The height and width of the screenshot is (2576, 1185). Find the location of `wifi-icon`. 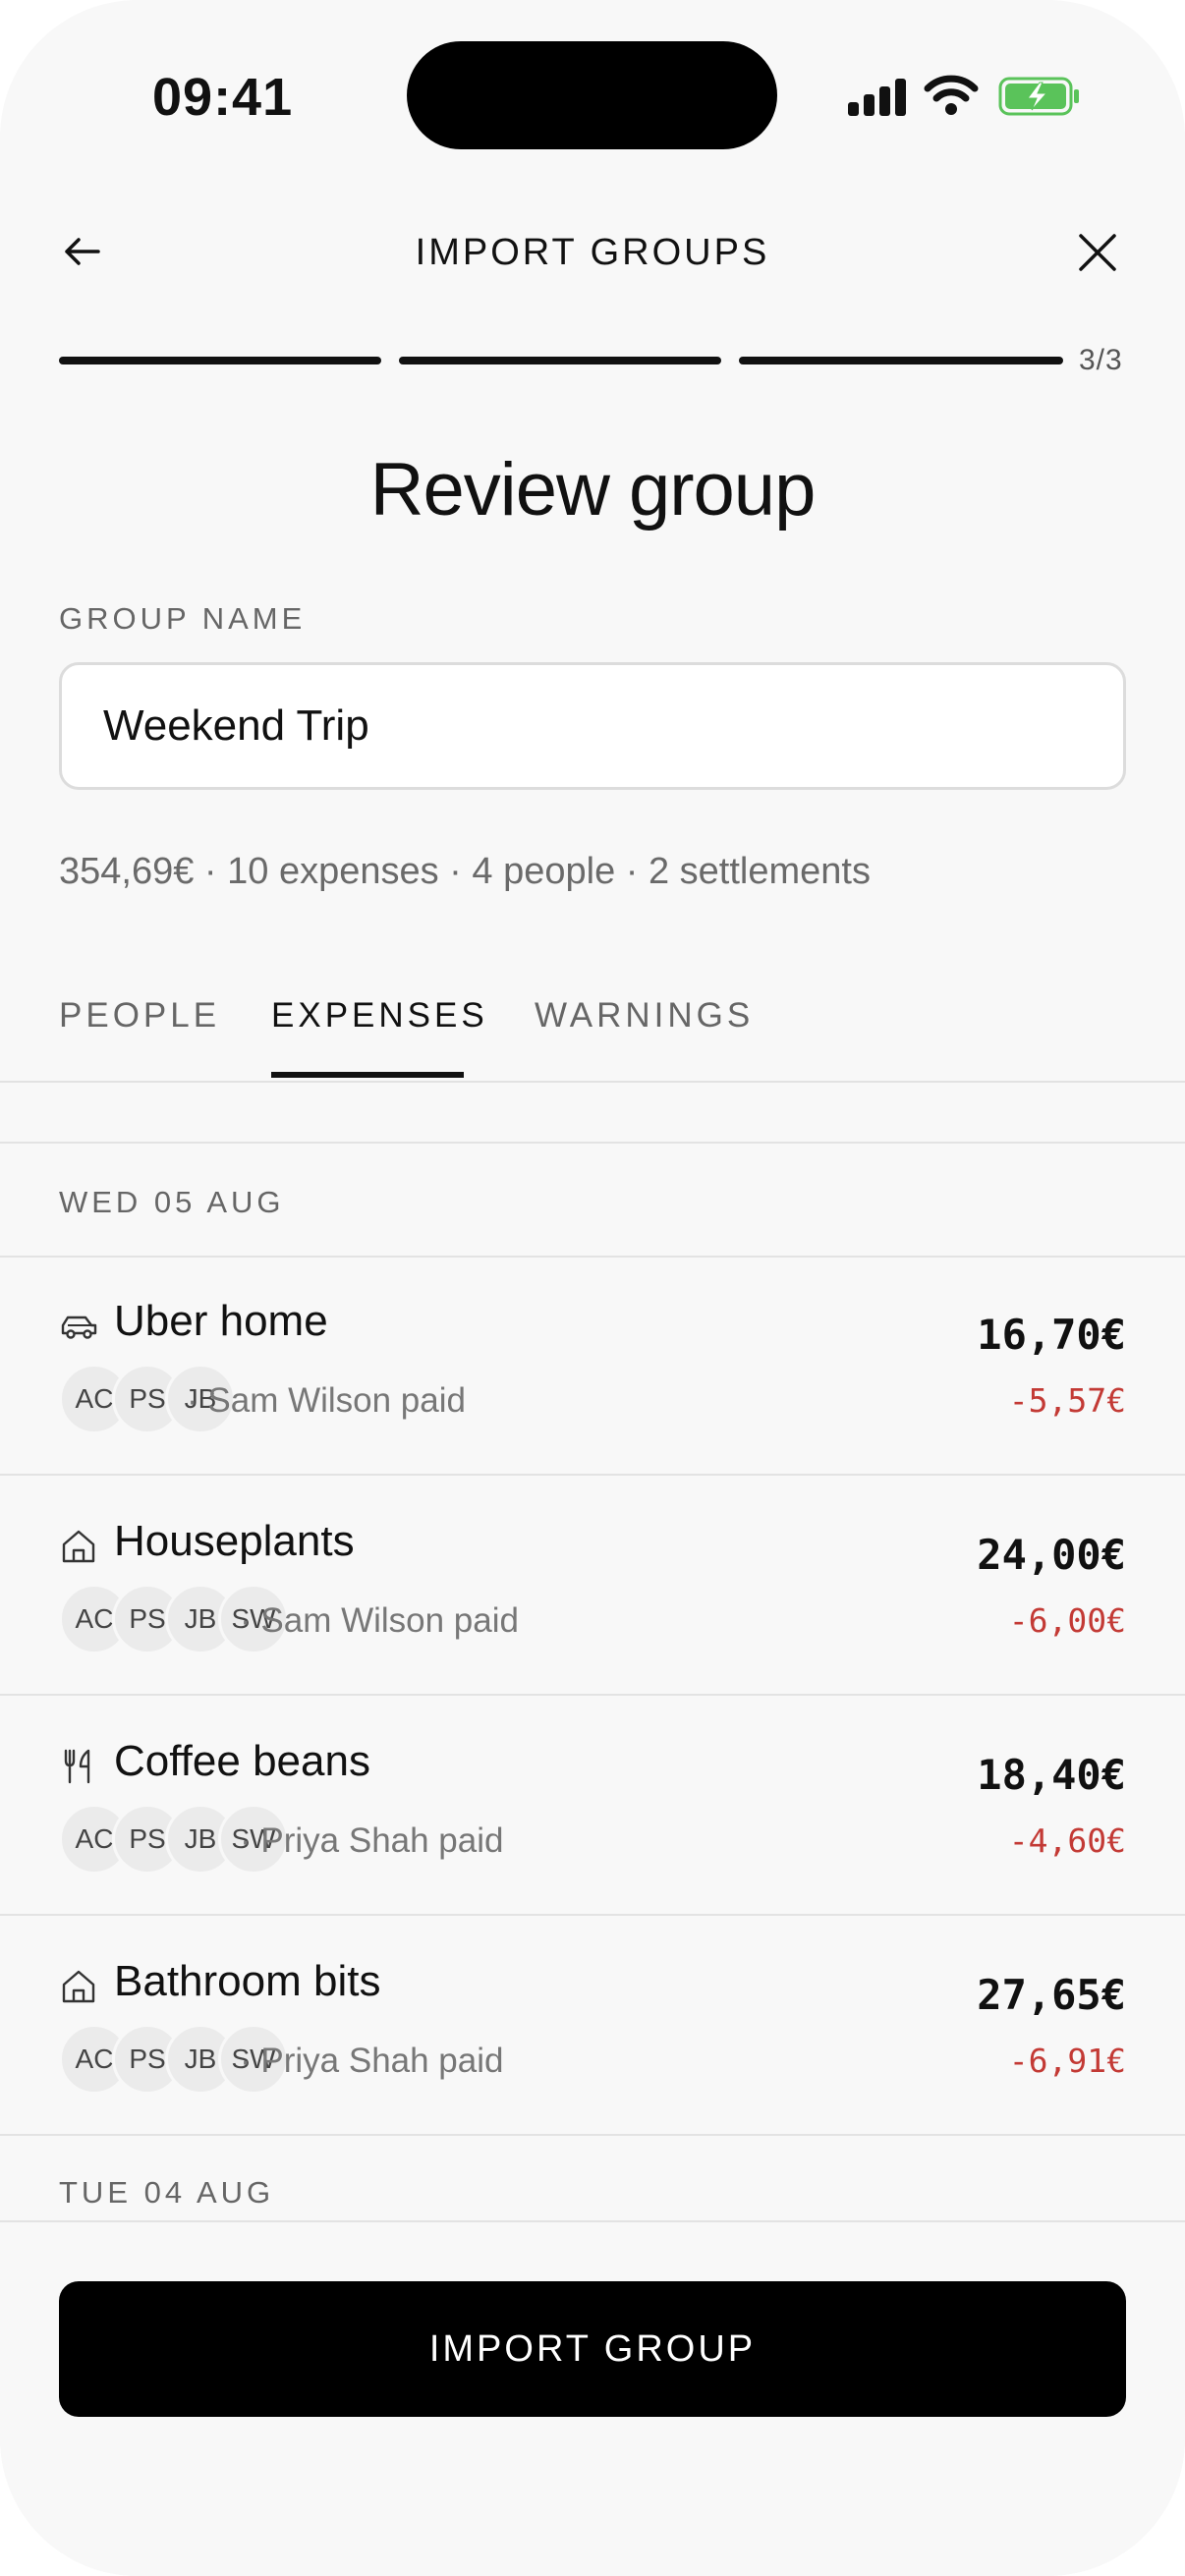

wifi-icon is located at coordinates (952, 95).